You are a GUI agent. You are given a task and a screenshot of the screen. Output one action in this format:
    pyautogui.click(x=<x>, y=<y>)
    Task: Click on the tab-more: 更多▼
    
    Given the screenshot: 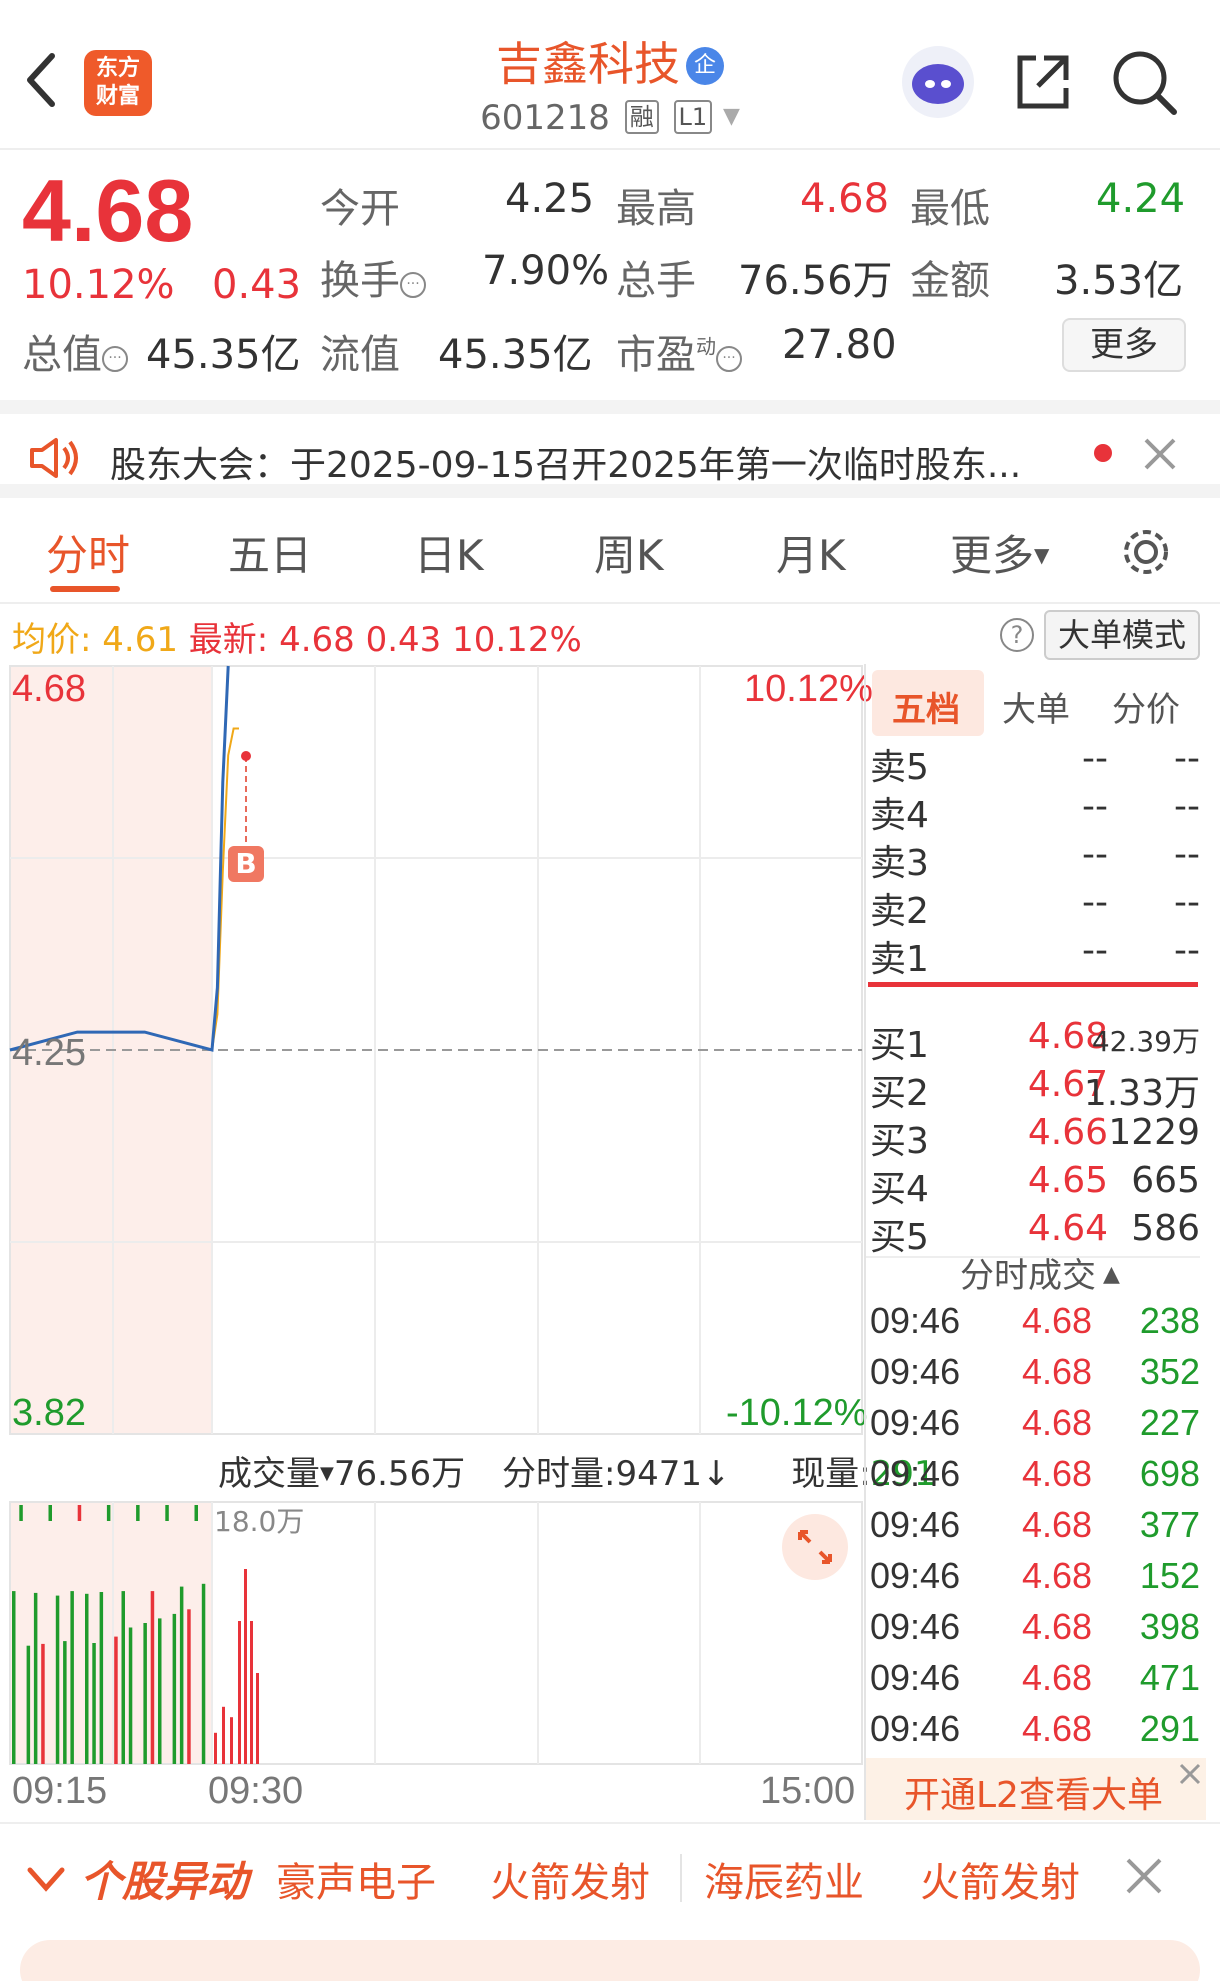 What is the action you would take?
    pyautogui.click(x=999, y=552)
    